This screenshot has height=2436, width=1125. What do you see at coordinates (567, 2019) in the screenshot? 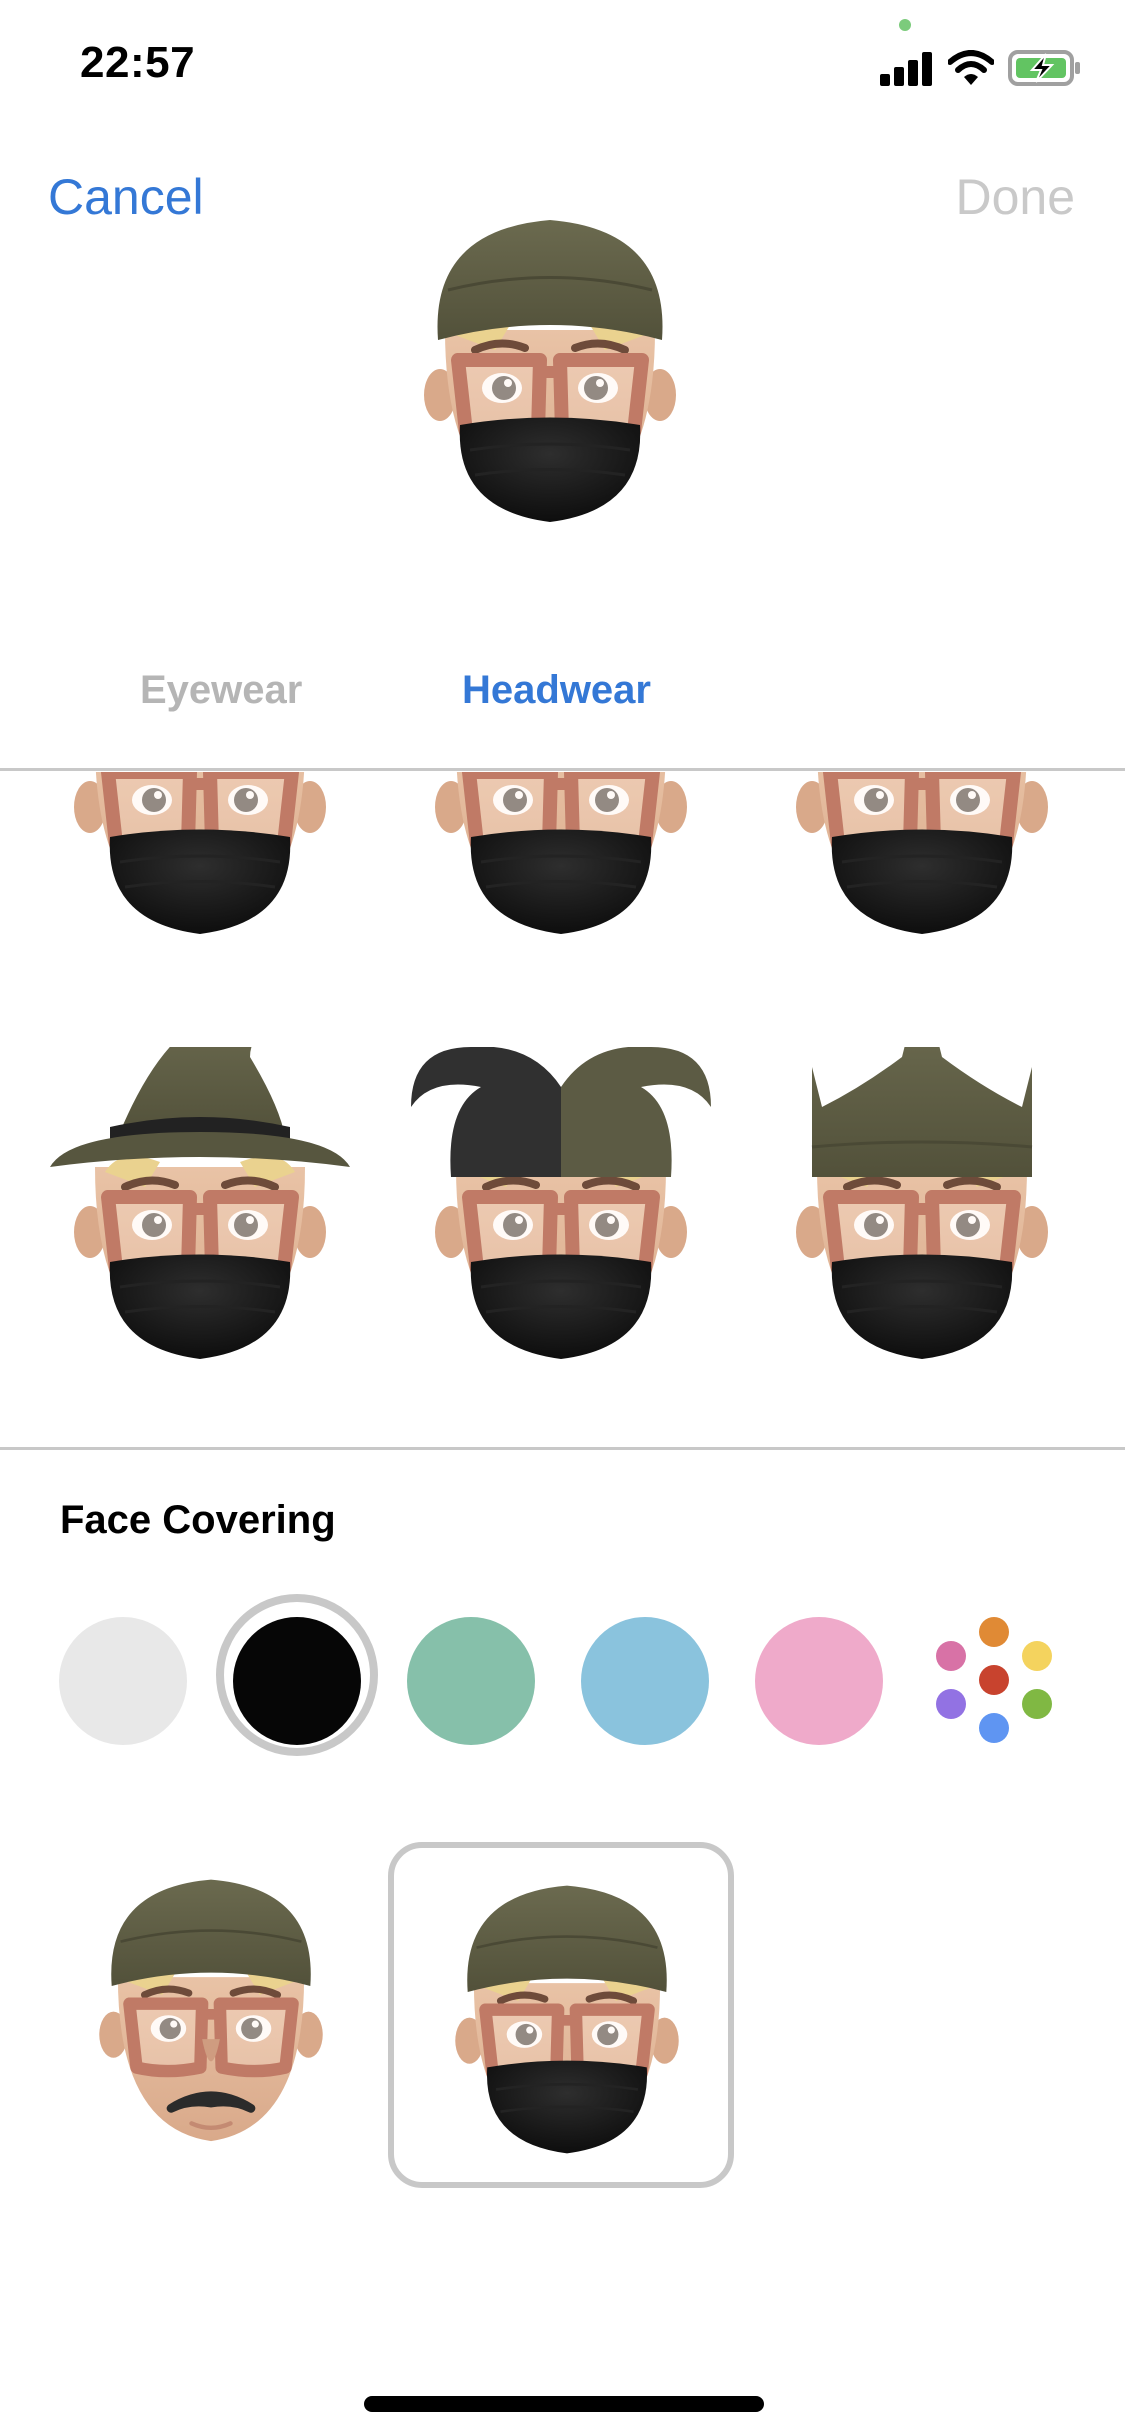
I see `memoji-mask` at bounding box center [567, 2019].